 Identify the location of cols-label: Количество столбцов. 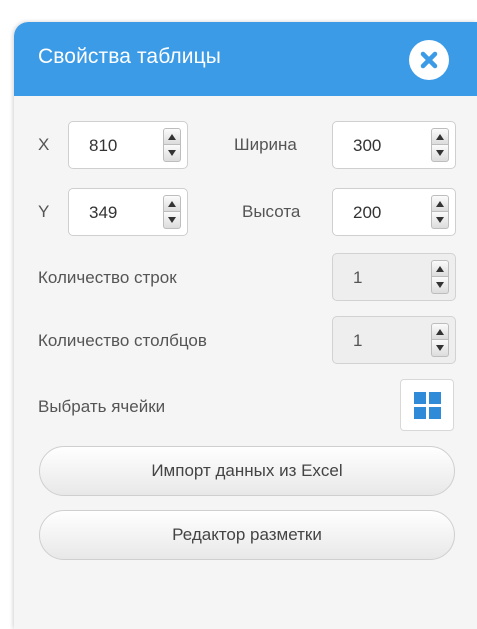
(122, 340).